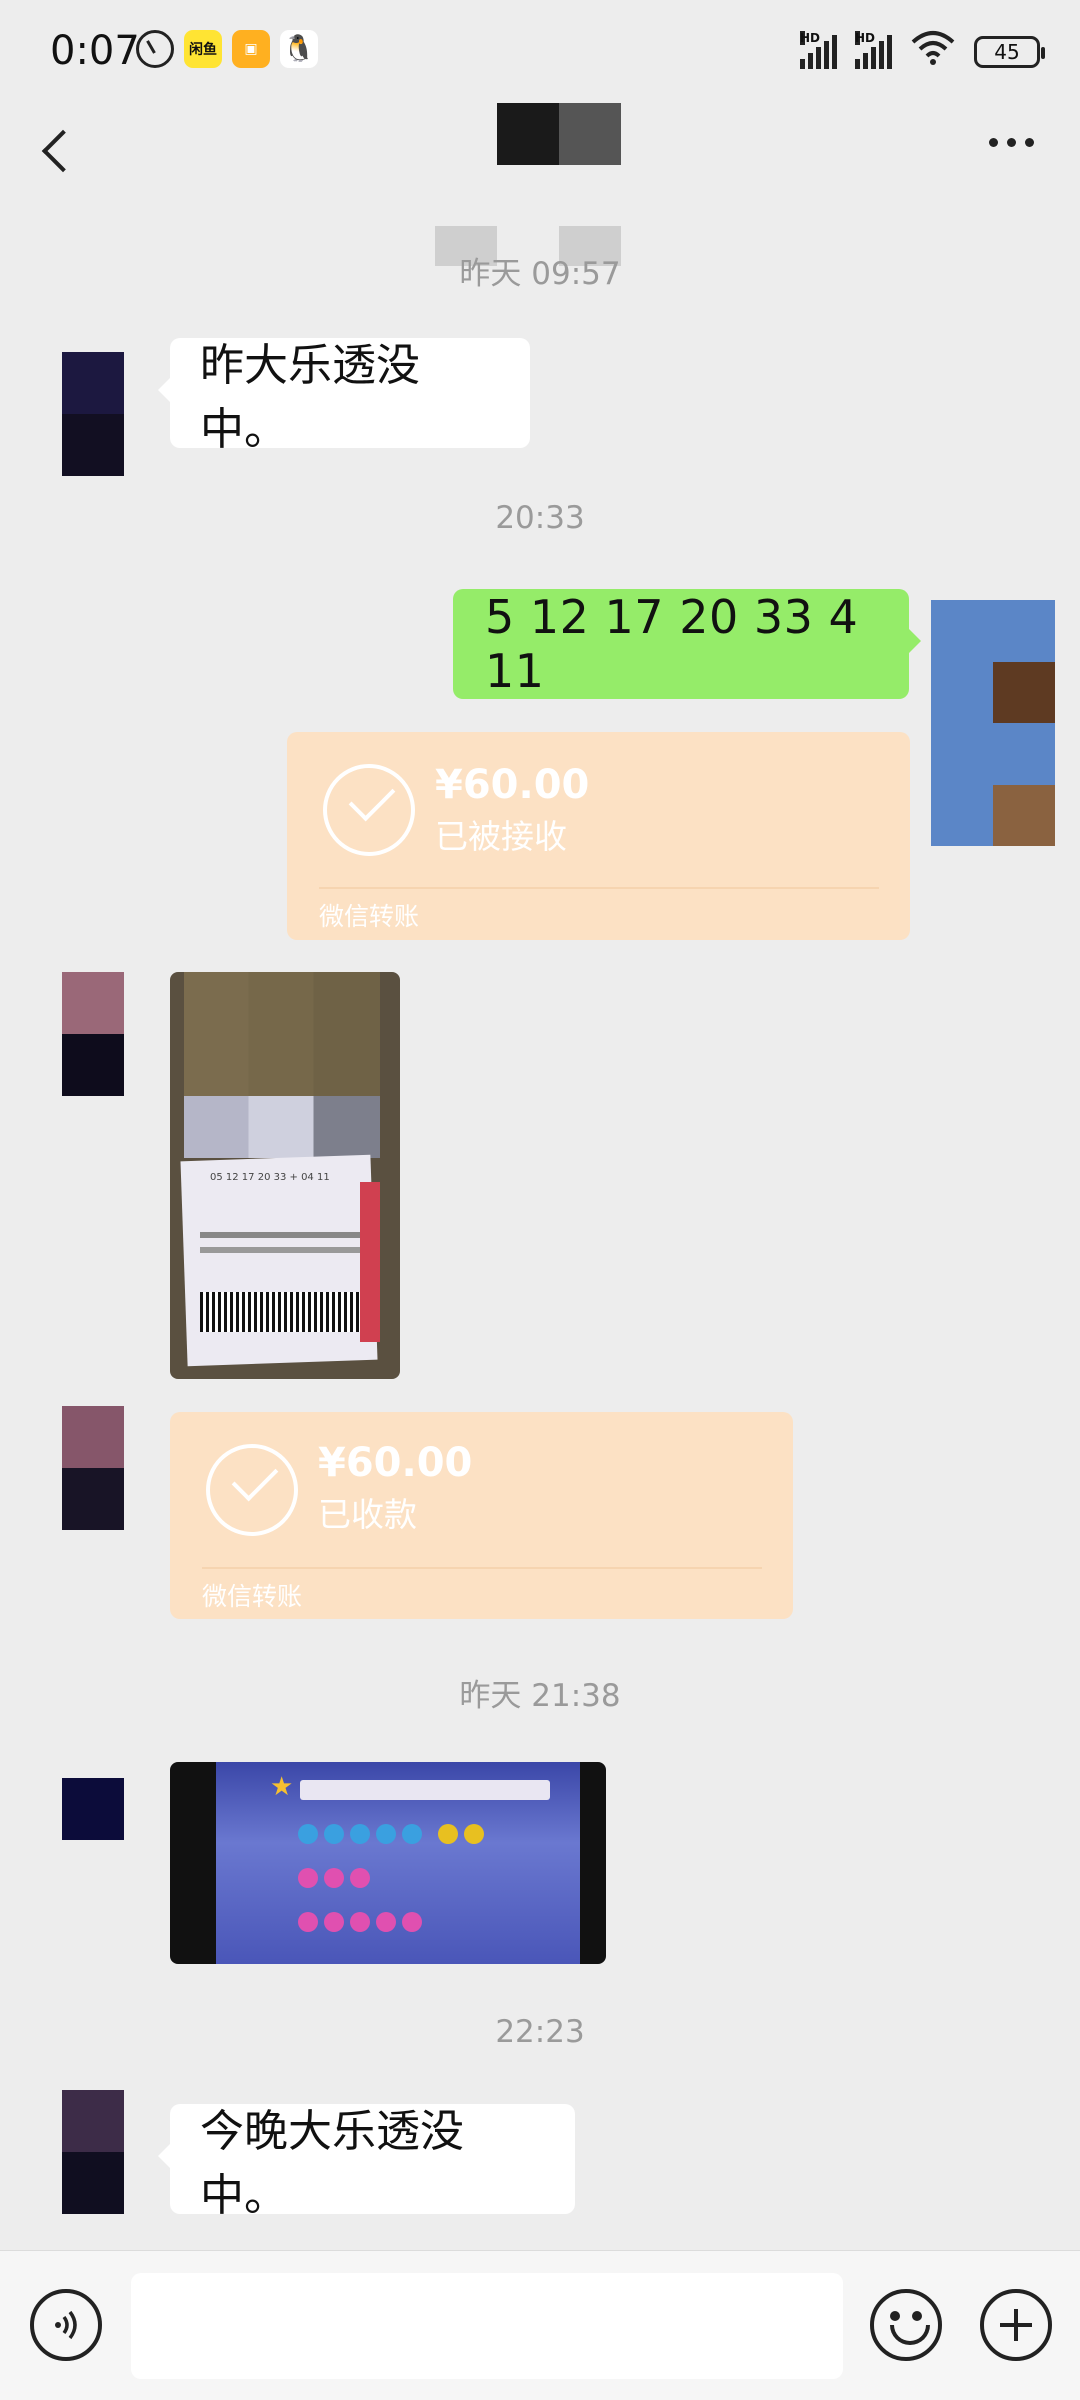 This screenshot has height=2400, width=1080. What do you see at coordinates (687, 644) in the screenshot?
I see `message-bubble-outgoing: 5 12 17 20 33 4 11` at bounding box center [687, 644].